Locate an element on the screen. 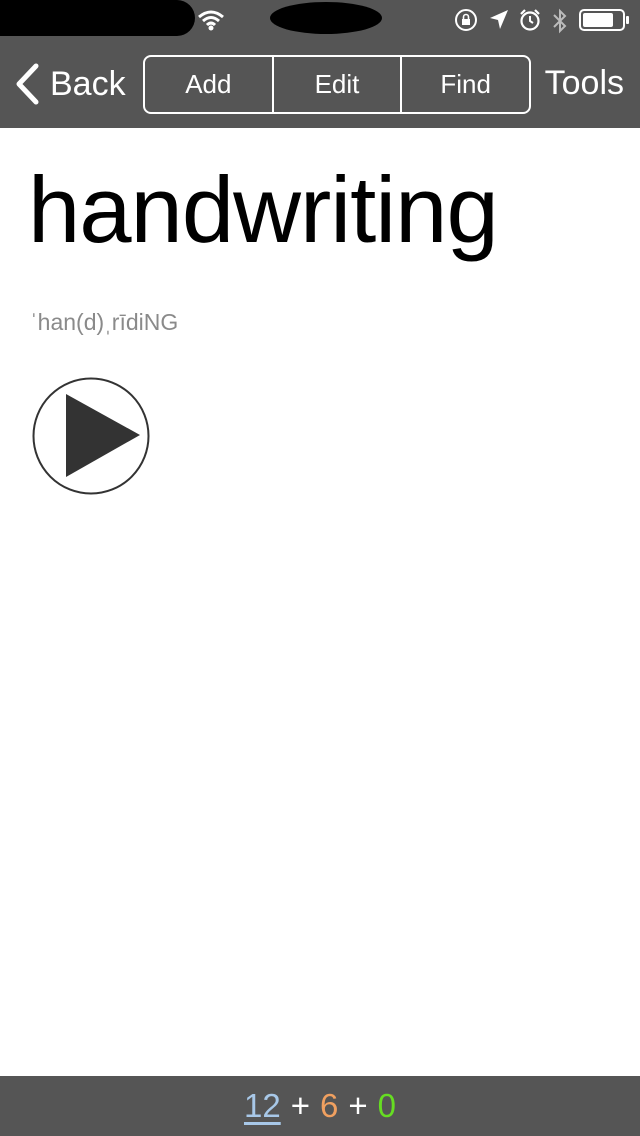 This screenshot has width=640, height=1136. segmented-control: Add Edit Find is located at coordinates (337, 84).